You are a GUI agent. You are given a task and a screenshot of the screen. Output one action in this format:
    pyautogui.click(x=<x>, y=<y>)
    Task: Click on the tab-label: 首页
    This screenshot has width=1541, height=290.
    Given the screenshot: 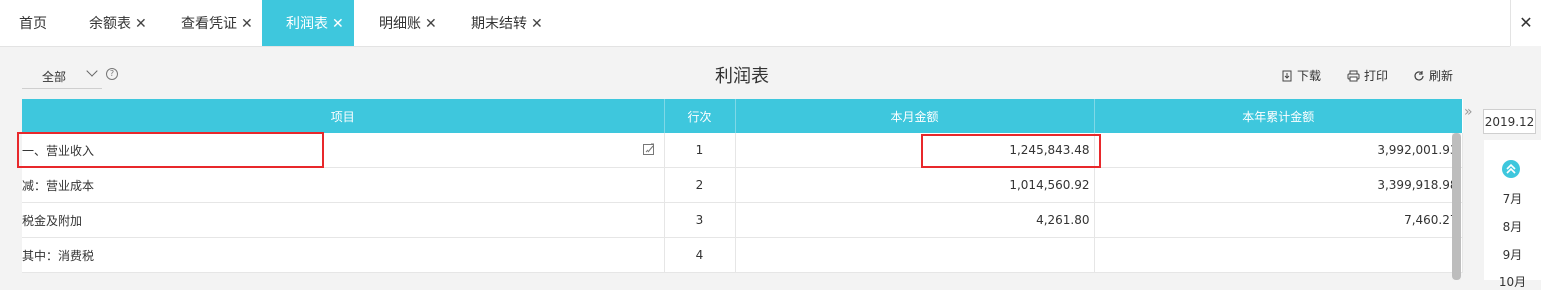 What is the action you would take?
    pyautogui.click(x=33, y=24)
    